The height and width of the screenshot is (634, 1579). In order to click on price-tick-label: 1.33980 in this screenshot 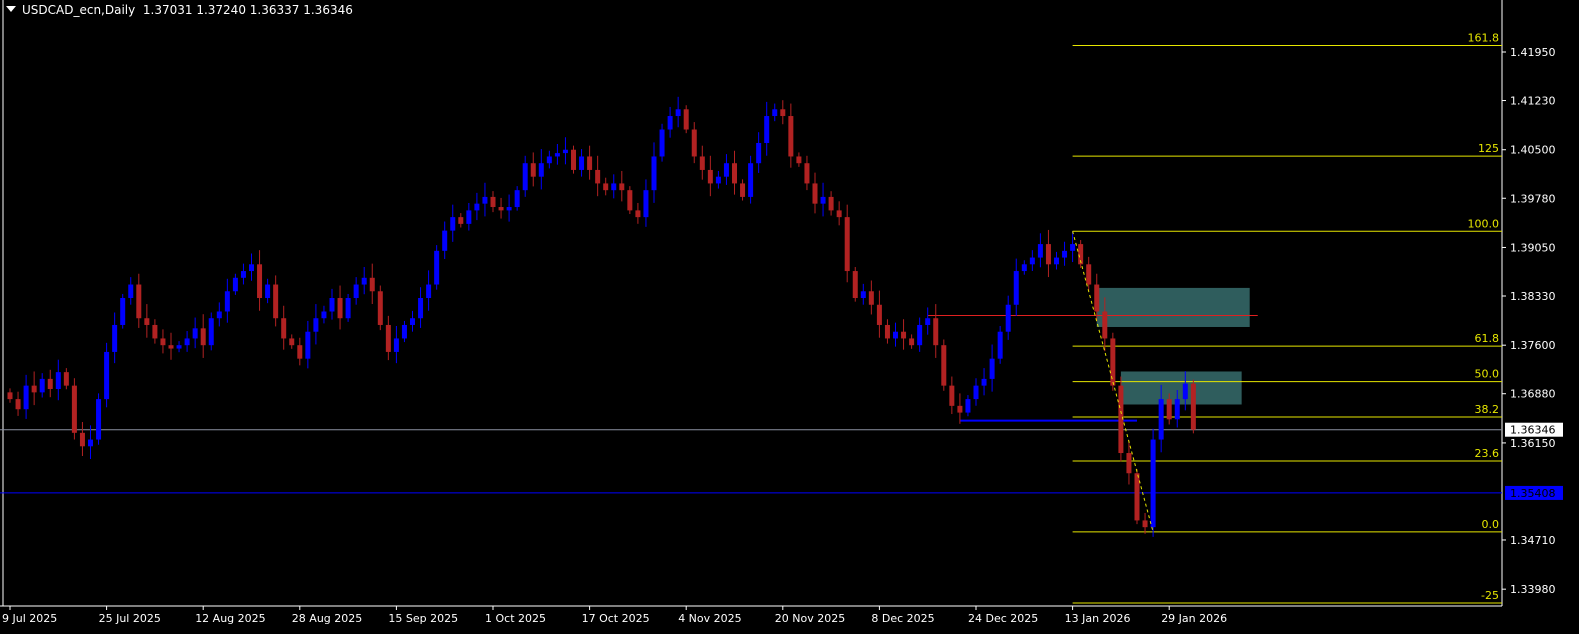, I will do `click(1533, 589)`.